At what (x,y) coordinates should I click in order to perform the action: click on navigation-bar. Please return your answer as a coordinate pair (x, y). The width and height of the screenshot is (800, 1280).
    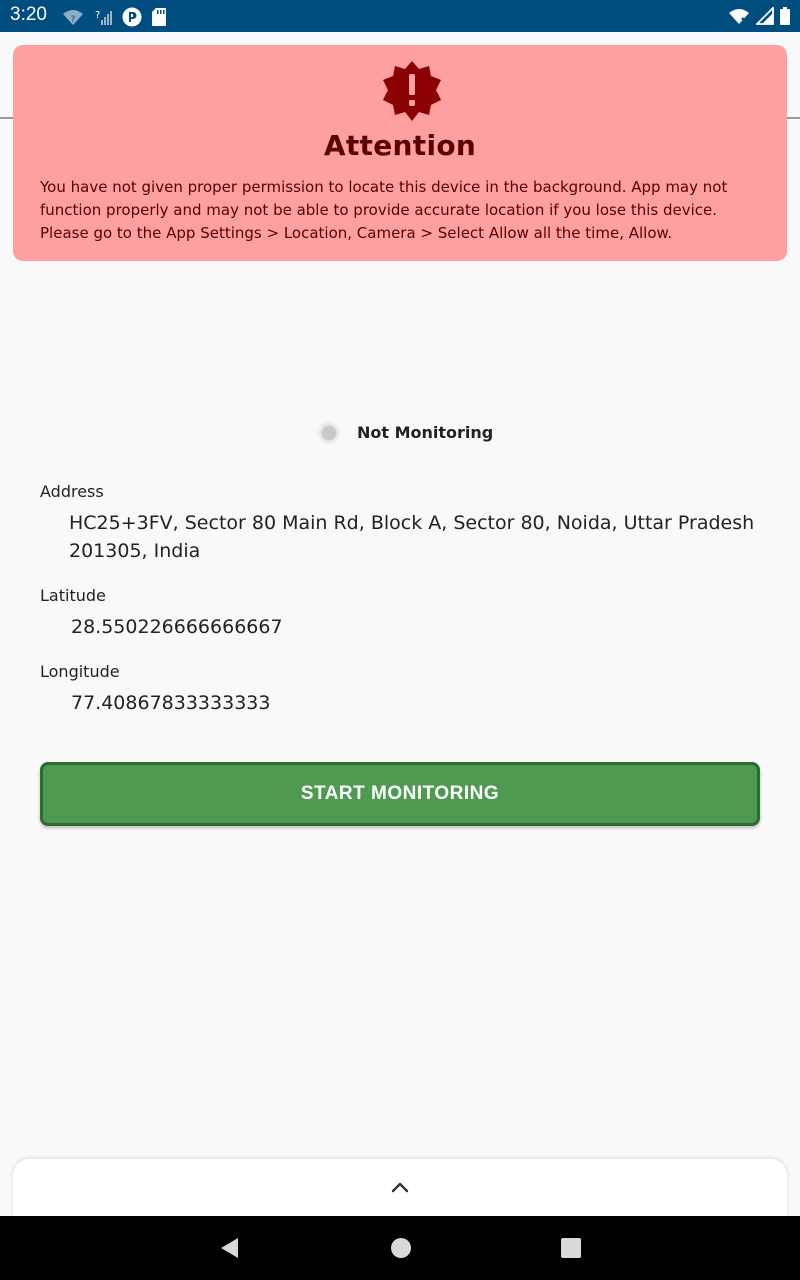
    Looking at the image, I should click on (400, 1248).